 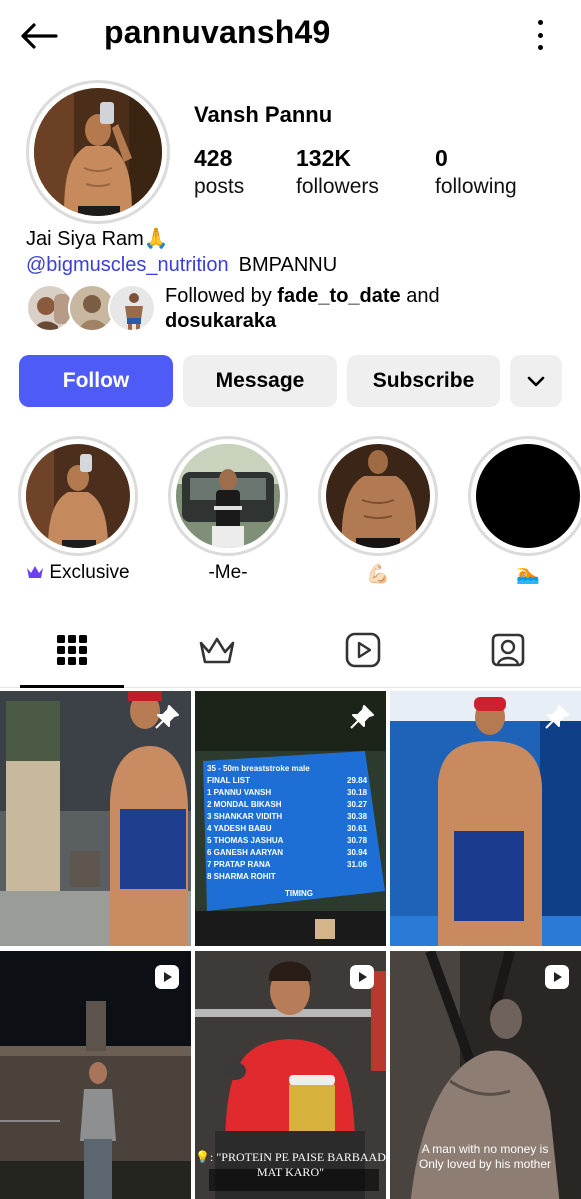 I want to click on score-line: 3 SHANKAR VIDITH, so click(x=244, y=816).